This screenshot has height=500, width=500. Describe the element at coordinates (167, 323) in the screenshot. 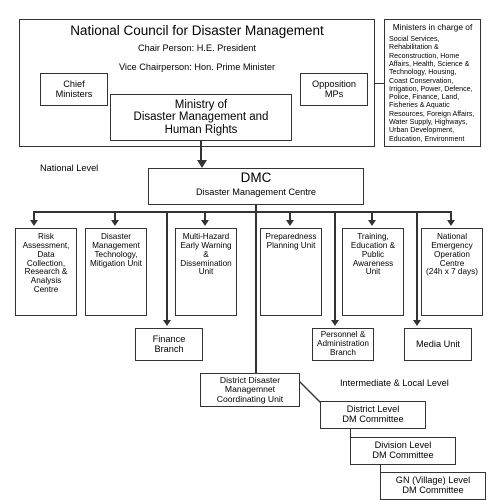

I see `finance-arrow` at that location.